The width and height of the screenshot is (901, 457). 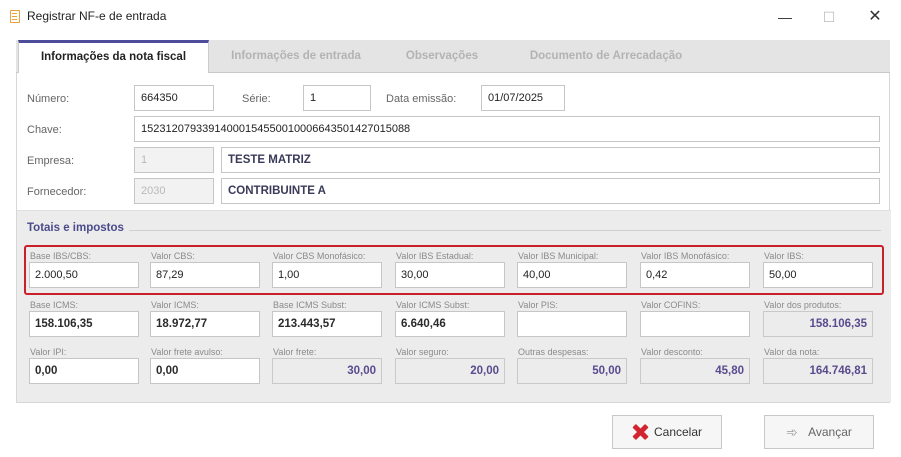 I want to click on next-button-label: Avançar, so click(x=830, y=432).